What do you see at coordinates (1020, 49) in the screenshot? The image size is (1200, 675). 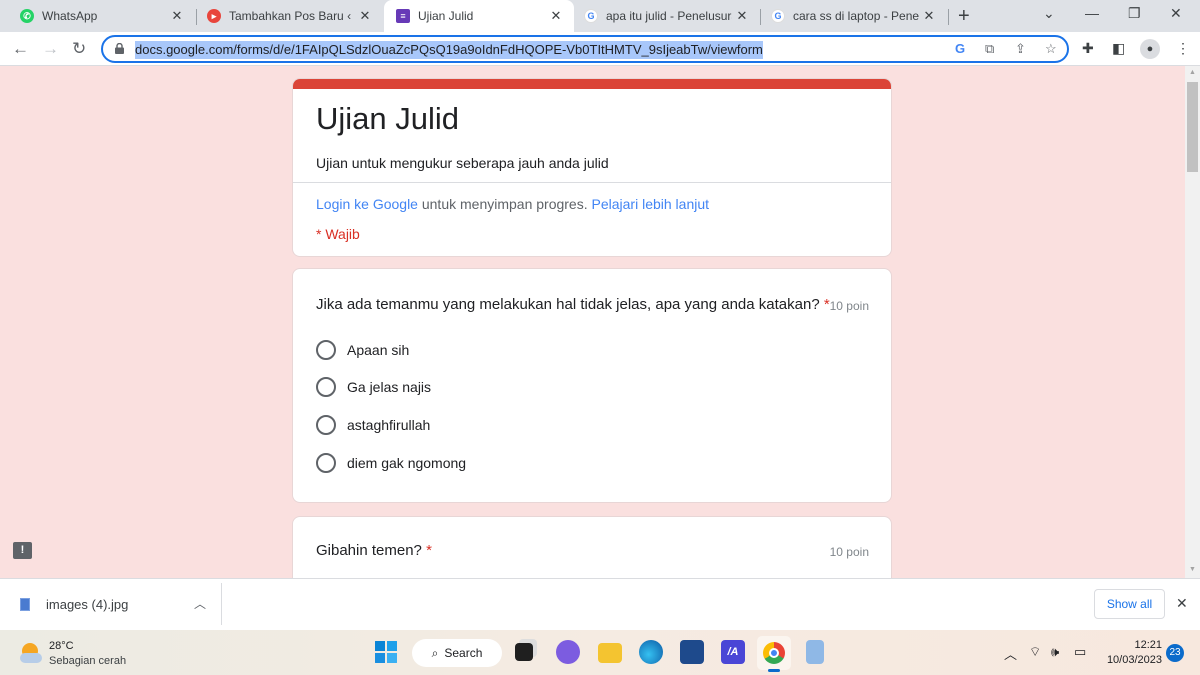 I see `share-icon: ⇪` at bounding box center [1020, 49].